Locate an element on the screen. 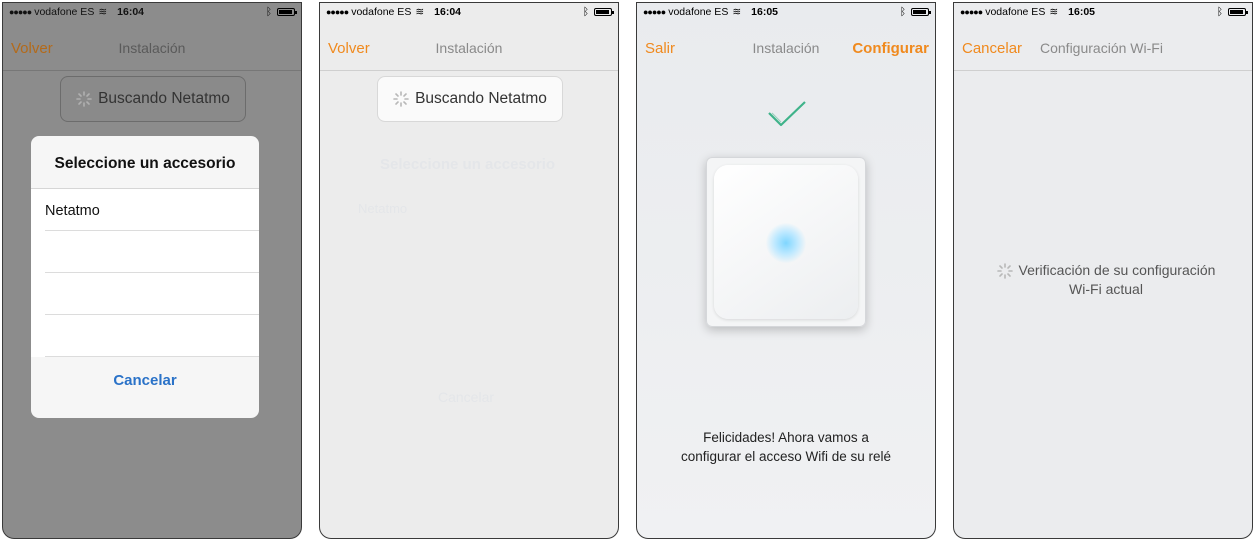 Image resolution: width=1255 pixels, height=541 pixels. accessory-picker-sheet: Seleccione un accesorio Netatmo Cancelar is located at coordinates (145, 277).